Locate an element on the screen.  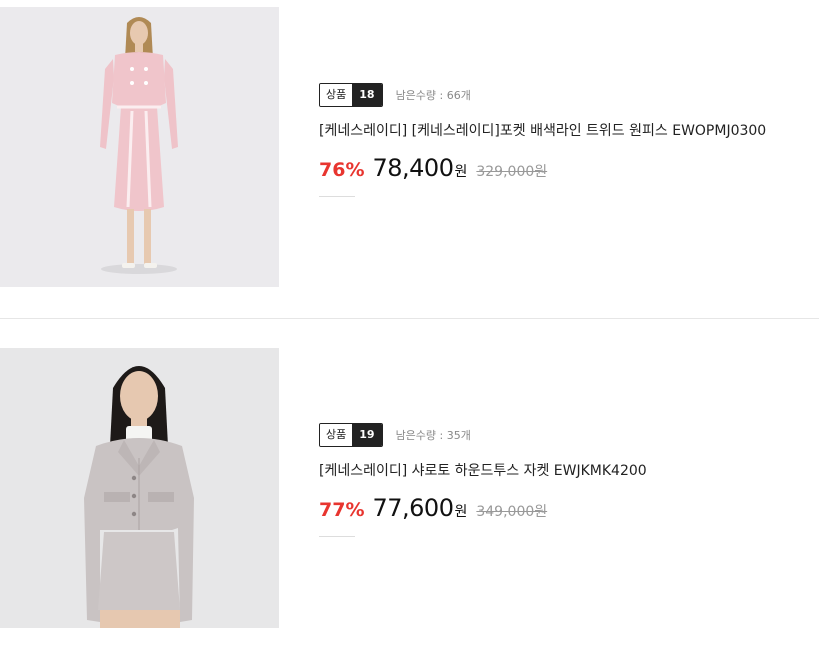
price-row: 77% 77,600 원 349,000원 is located at coordinates (483, 508).